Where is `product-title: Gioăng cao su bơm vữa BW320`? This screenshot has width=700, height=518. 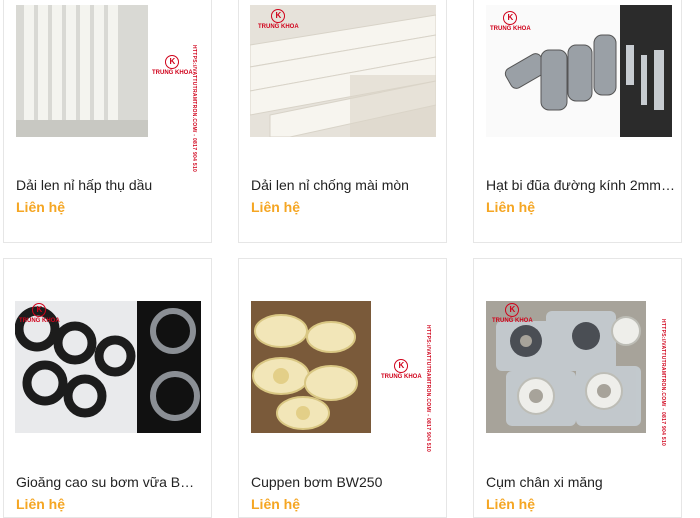
product-title: Gioăng cao su bơm vữa BW320 is located at coordinates (110, 482).